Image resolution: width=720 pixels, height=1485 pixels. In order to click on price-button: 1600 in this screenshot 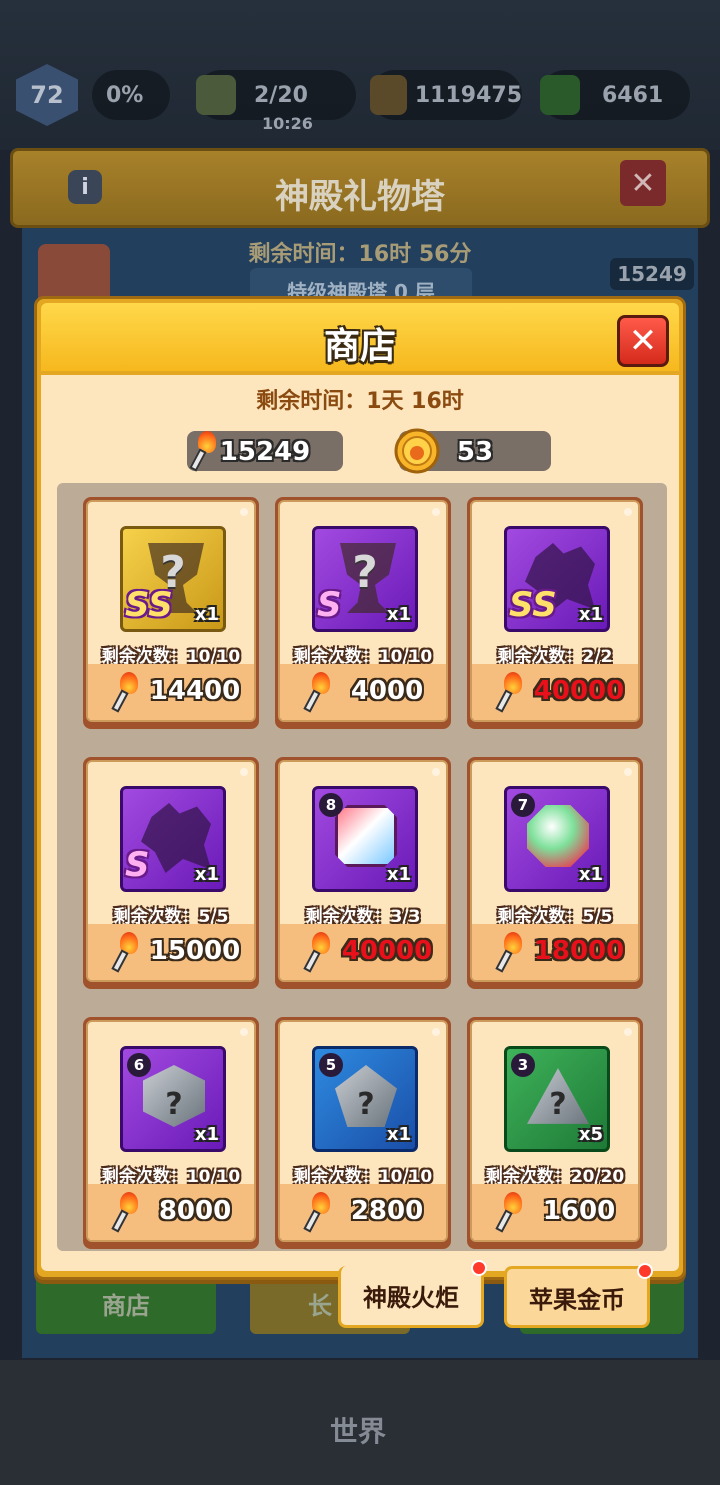, I will do `click(555, 1212)`.